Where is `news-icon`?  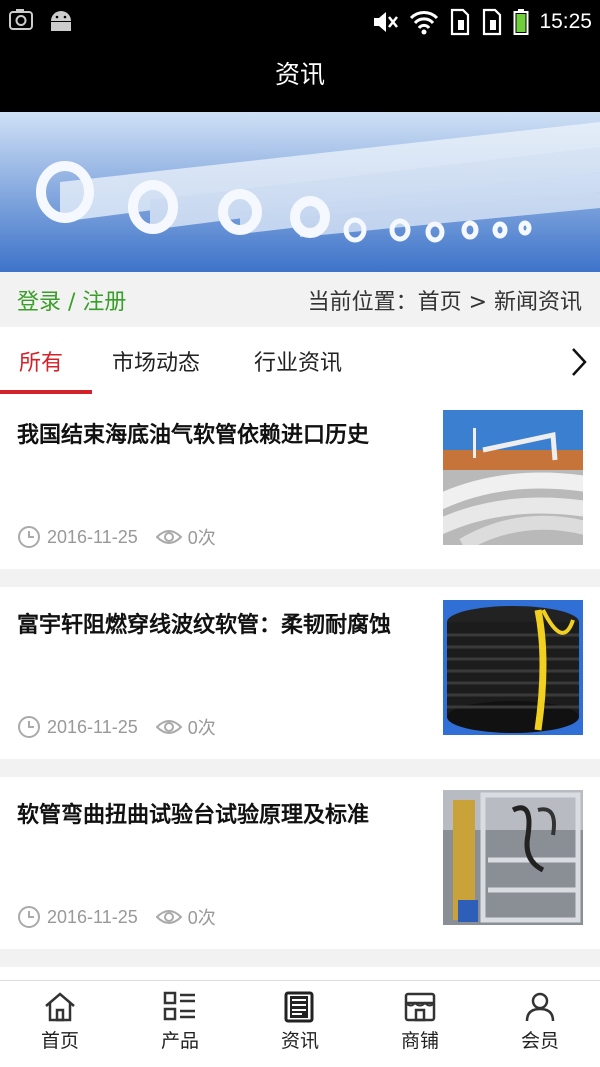
news-icon is located at coordinates (299, 1007).